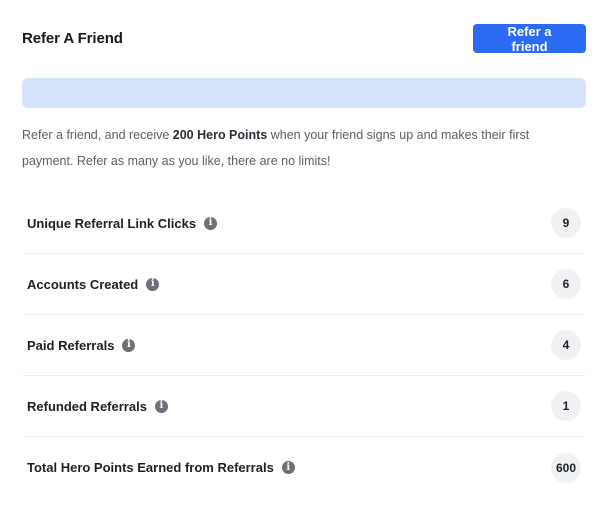 The height and width of the screenshot is (505, 610). I want to click on stat-label-group: Unique Referral Link Clicks i, so click(122, 223).